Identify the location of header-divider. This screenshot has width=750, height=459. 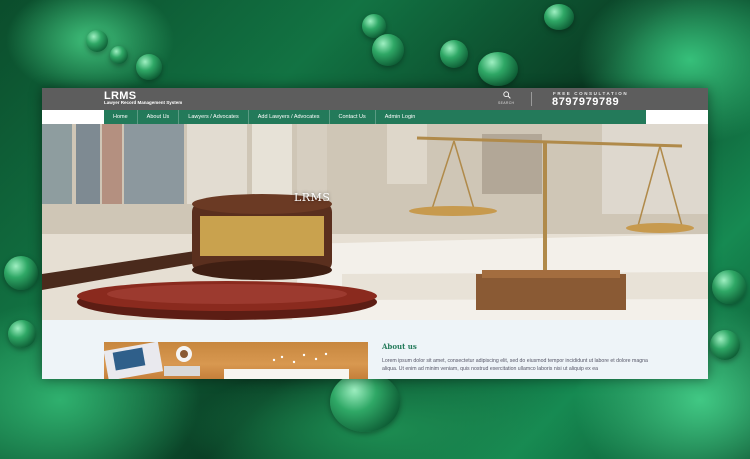
(531, 99).